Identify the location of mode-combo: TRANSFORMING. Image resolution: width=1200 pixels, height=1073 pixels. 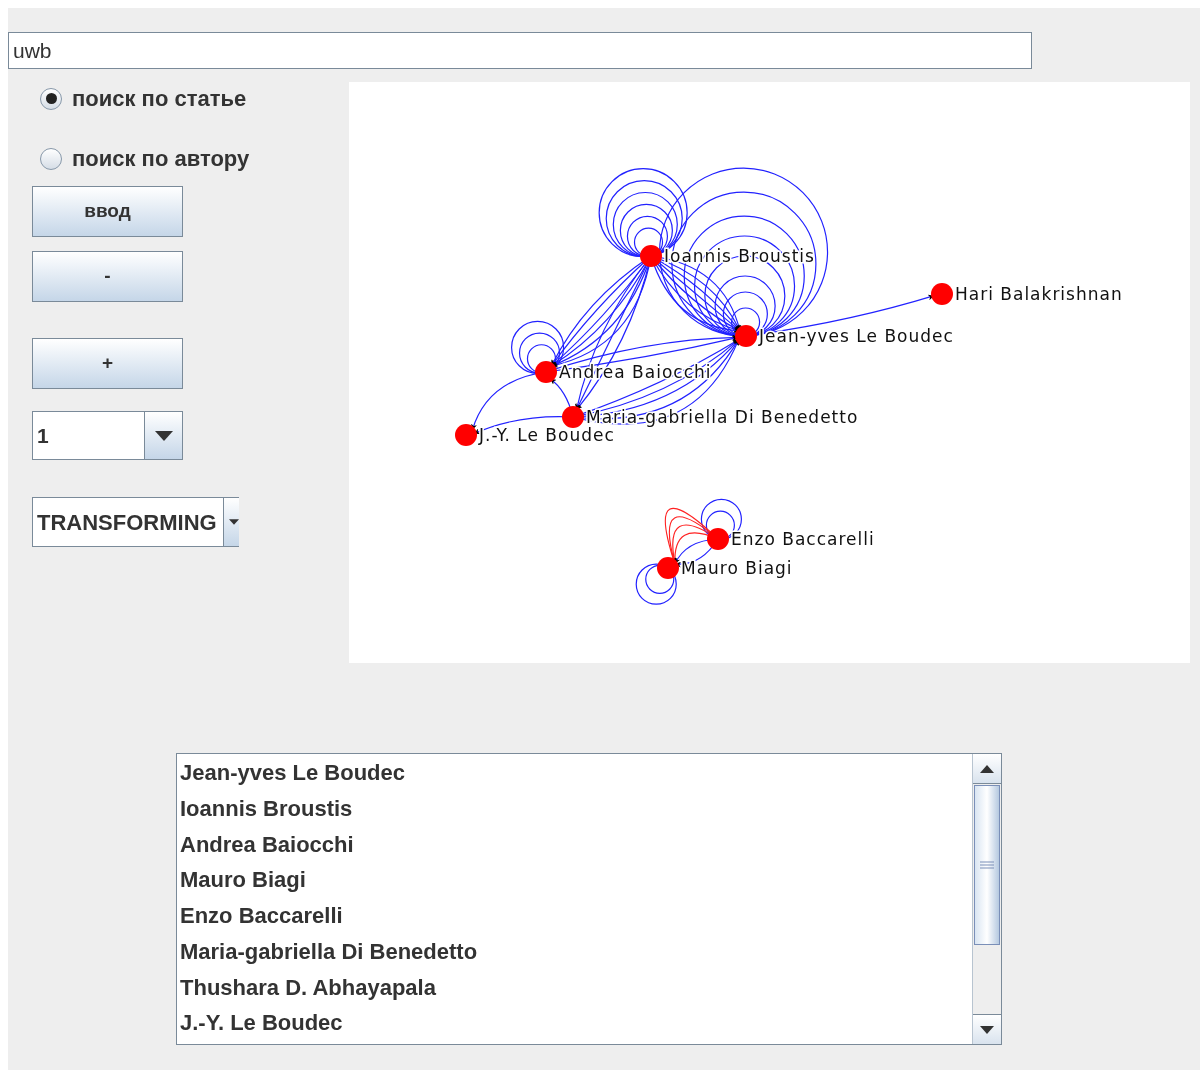
(135, 522).